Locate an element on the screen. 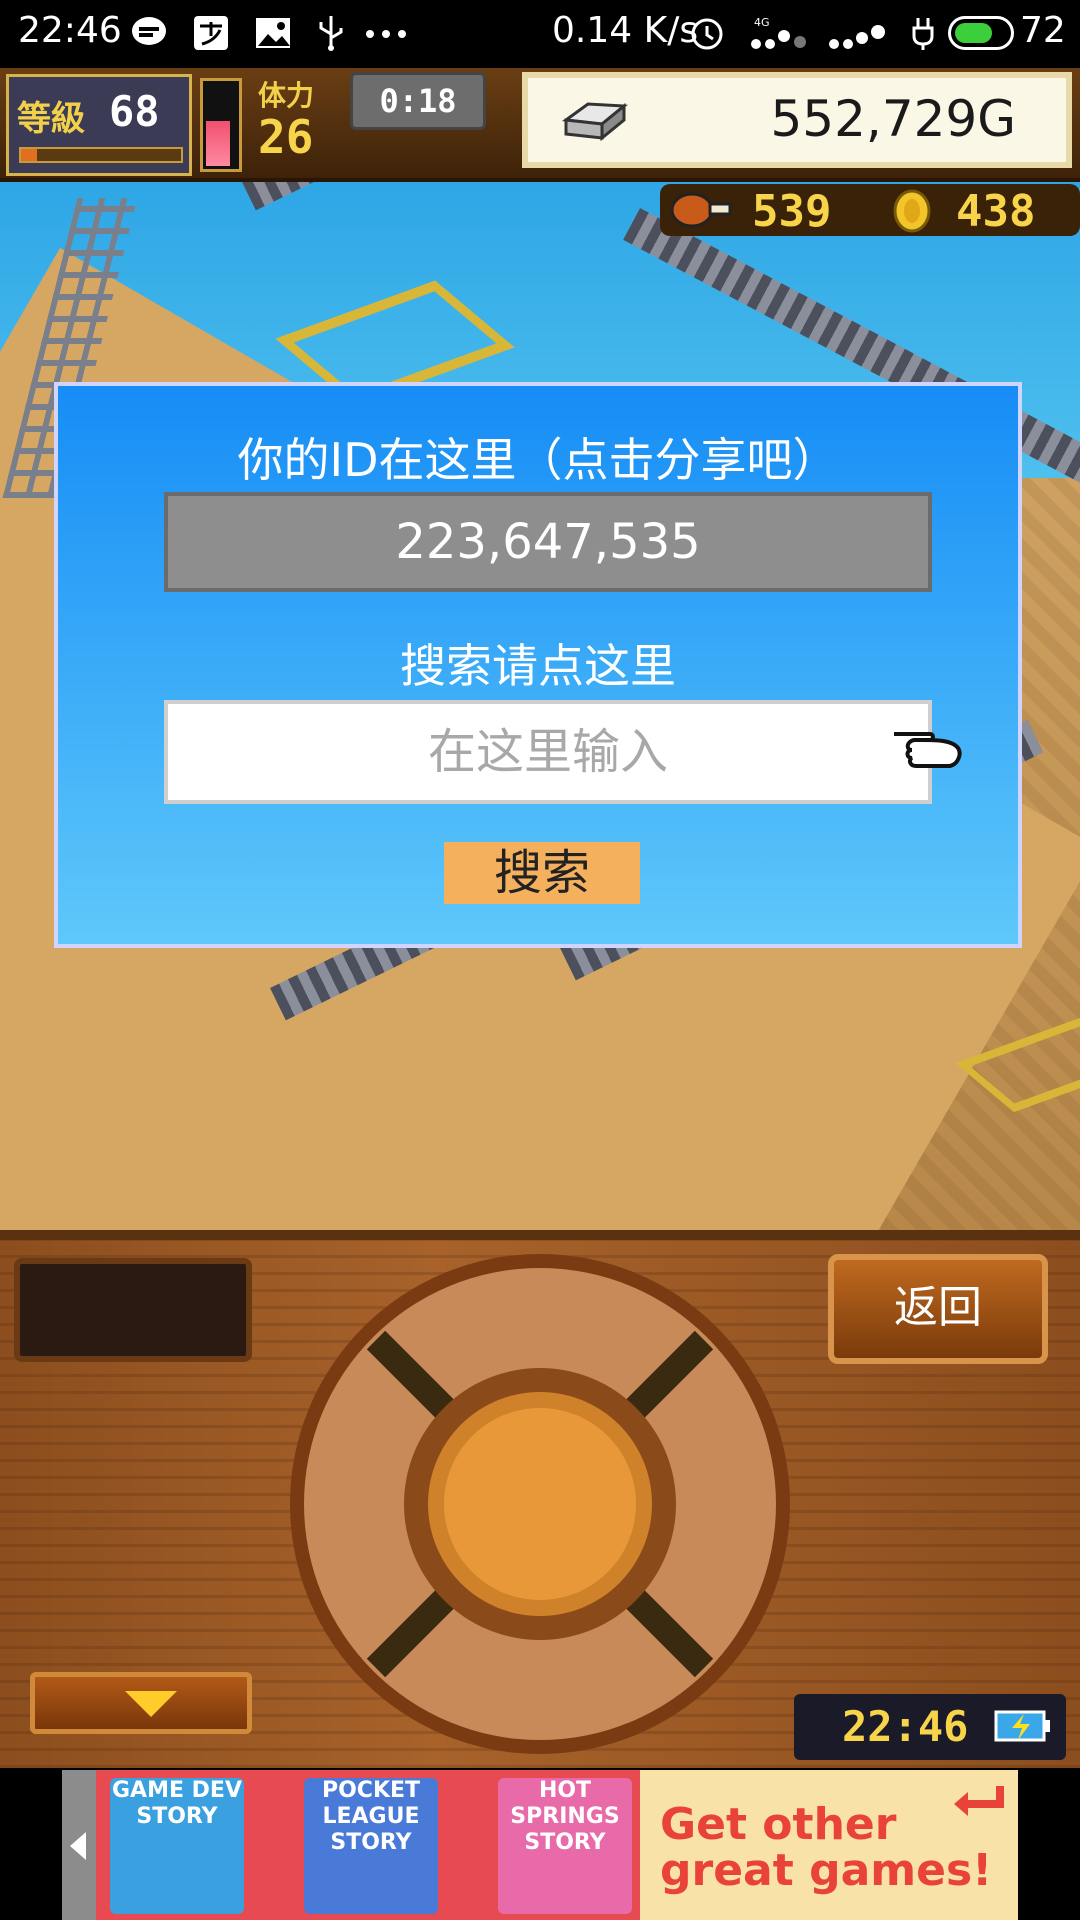 The height and width of the screenshot is (1920, 1080). money-panel: 552,729G is located at coordinates (797, 120).